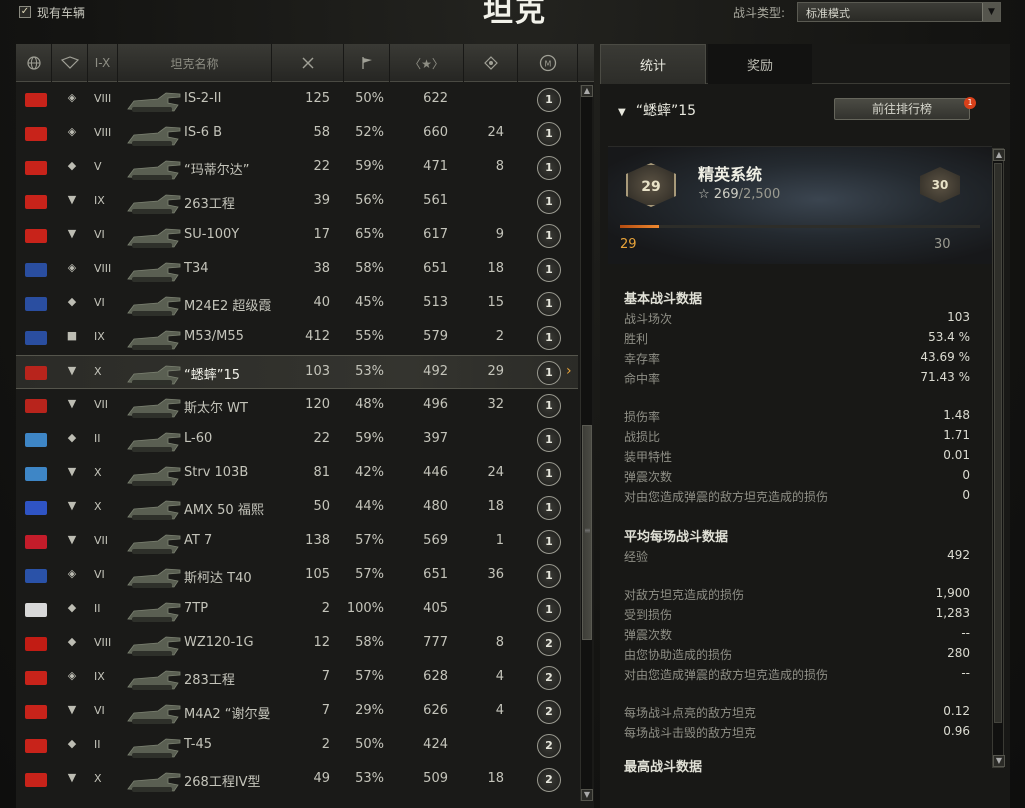 The width and height of the screenshot is (1025, 808). Describe the element at coordinates (495, 574) in the screenshot. I see `vehicle-frags: 36` at that location.